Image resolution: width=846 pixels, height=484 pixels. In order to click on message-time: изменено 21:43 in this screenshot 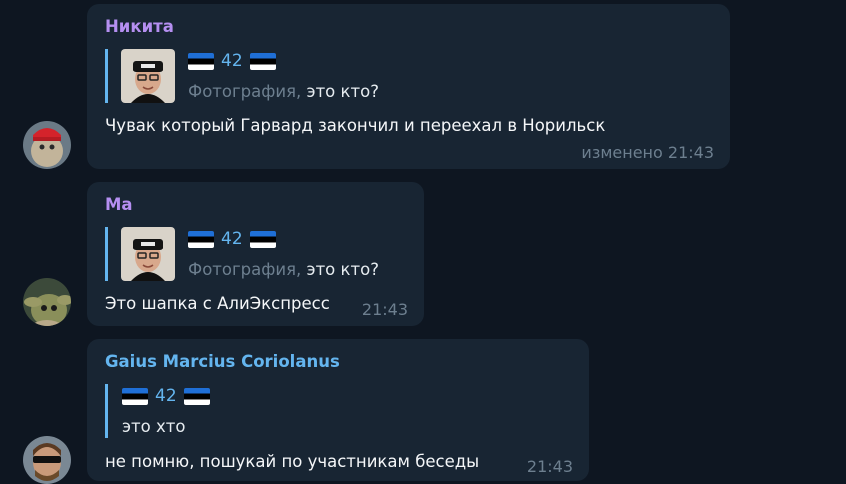, I will do `click(647, 152)`.